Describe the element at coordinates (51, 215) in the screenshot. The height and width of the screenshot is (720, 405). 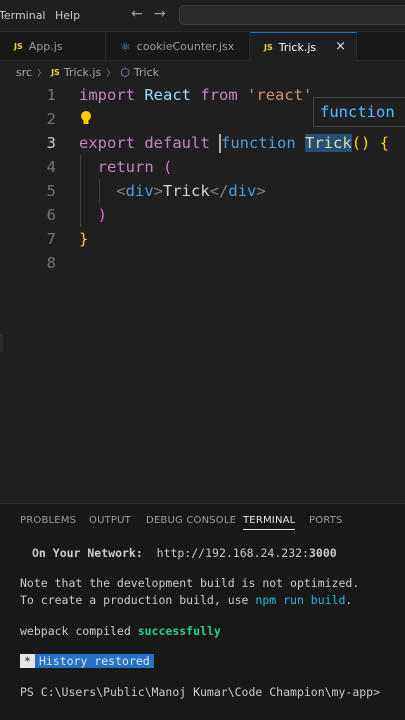
I see `line-number: 6` at that location.